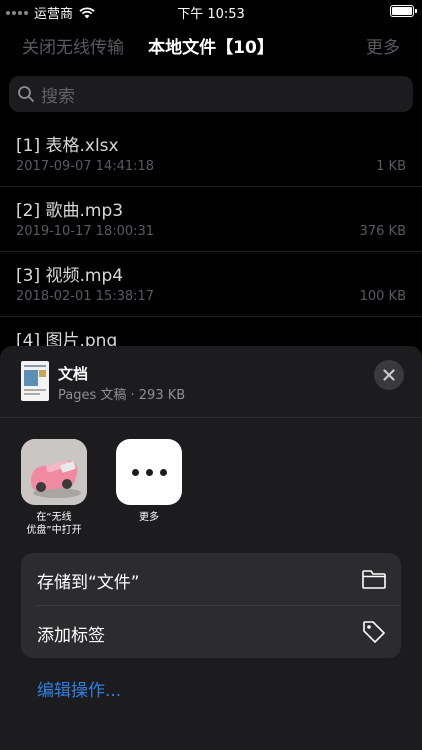 The height and width of the screenshot is (750, 422). Describe the element at coordinates (88, 583) in the screenshot. I see `action-label: 存储到“文件”` at that location.